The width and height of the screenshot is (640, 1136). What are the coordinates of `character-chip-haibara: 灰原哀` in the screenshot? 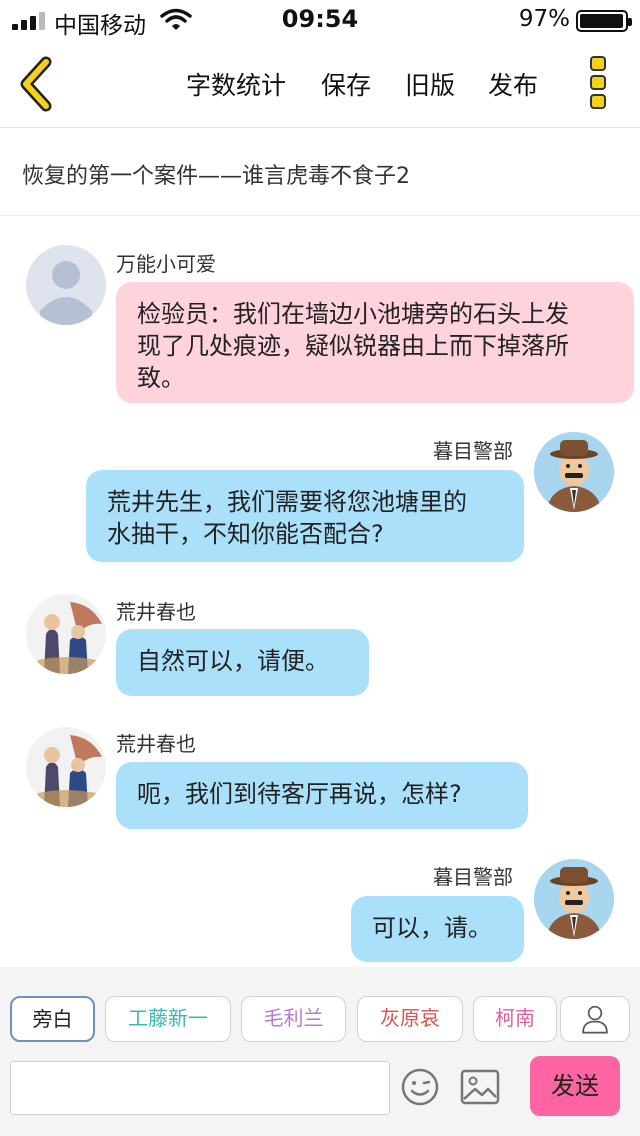 It's located at (410, 1019).